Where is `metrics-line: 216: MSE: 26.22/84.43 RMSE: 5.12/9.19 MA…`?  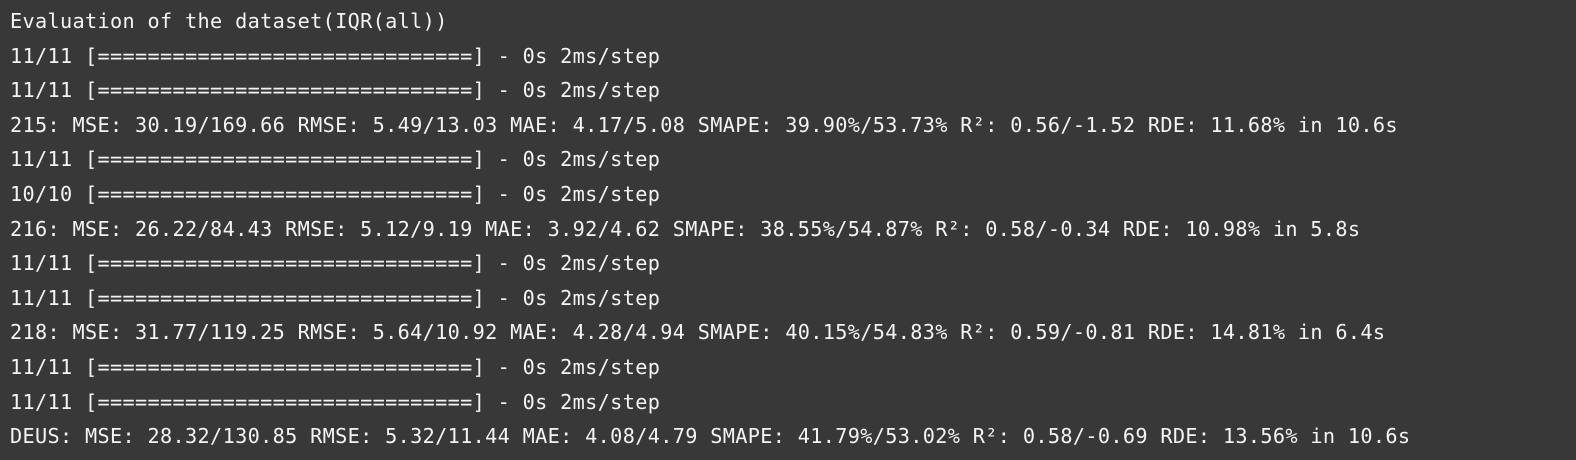
metrics-line: 216: MSE: 26.22/84.43 RMSE: 5.12/9.19 MA… is located at coordinates (685, 228).